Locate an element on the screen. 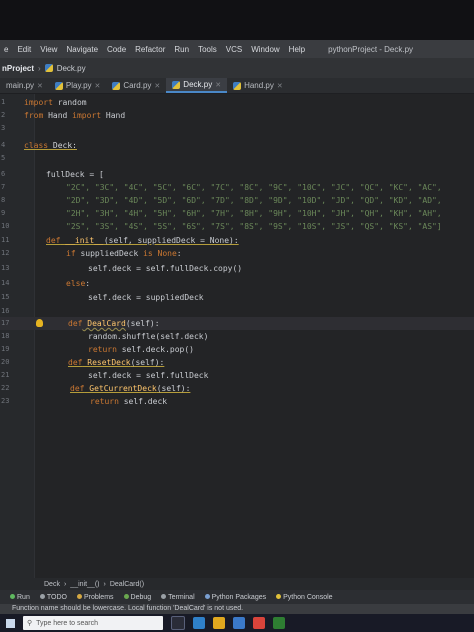 This screenshot has width=474, height=632. line-number: 4 is located at coordinates (3, 145).